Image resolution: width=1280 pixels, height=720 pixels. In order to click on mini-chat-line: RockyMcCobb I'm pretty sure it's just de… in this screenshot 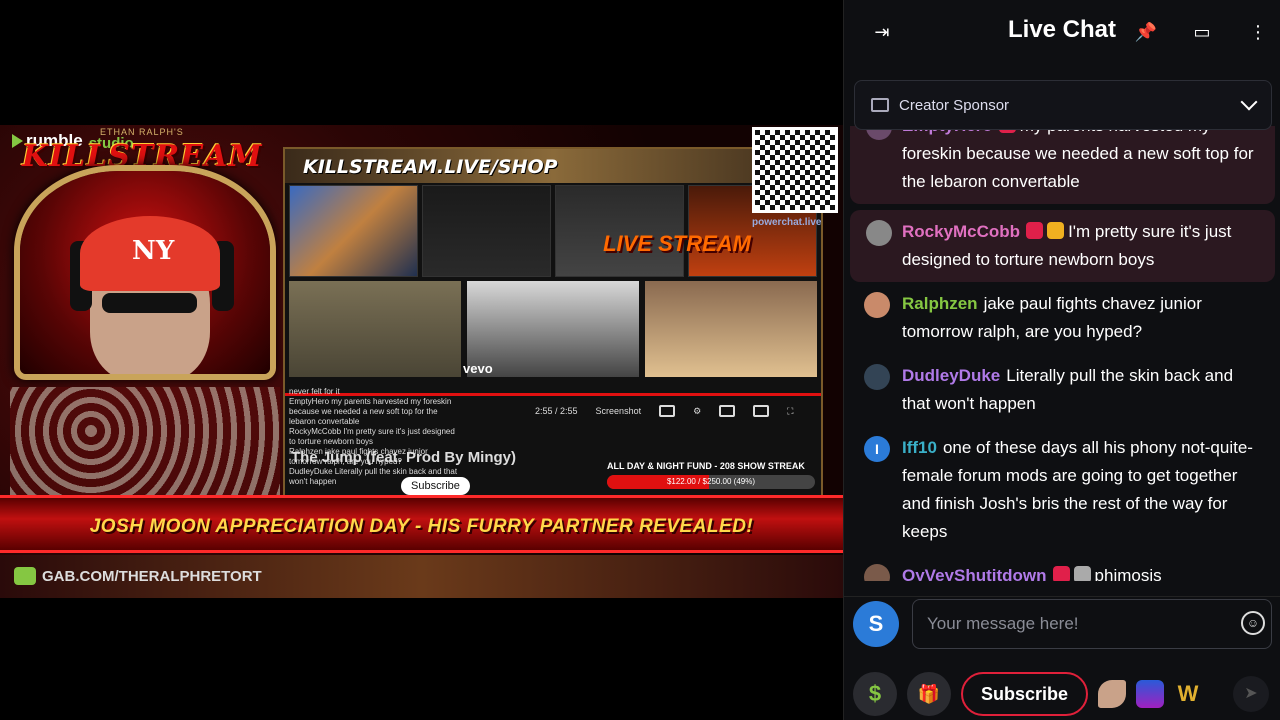, I will do `click(372, 436)`.